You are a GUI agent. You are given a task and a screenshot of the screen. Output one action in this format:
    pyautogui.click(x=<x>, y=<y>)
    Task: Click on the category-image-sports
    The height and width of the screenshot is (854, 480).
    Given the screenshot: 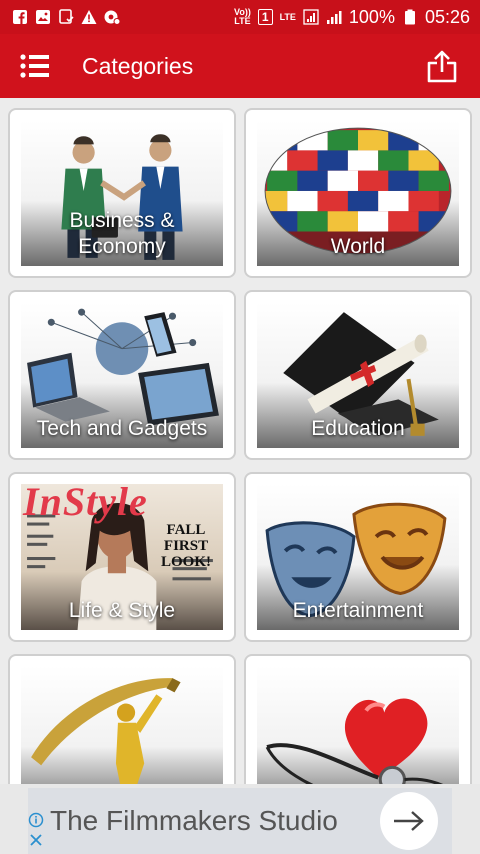 What is the action you would take?
    pyautogui.click(x=122, y=725)
    